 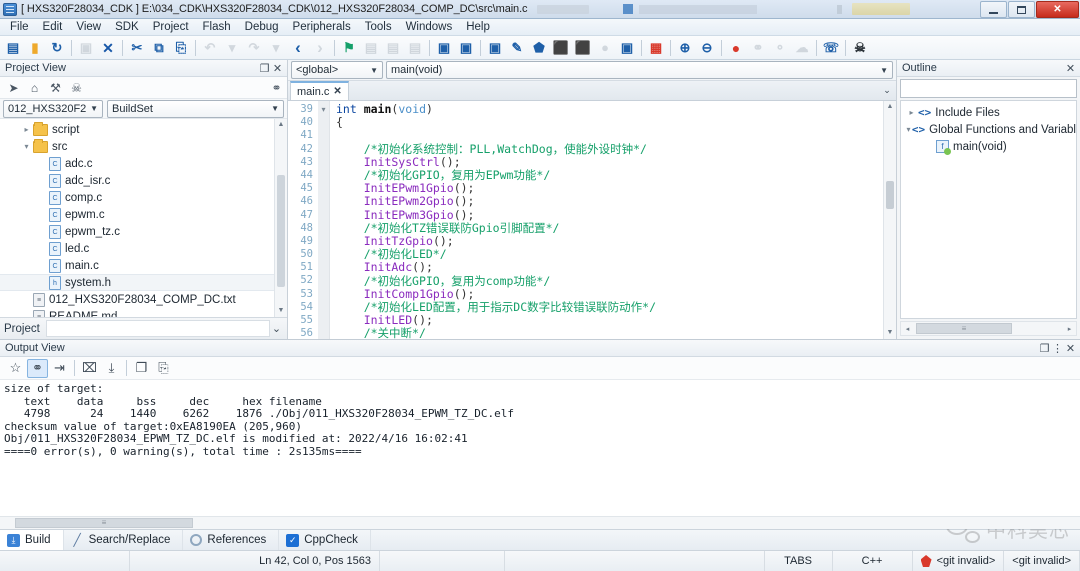 I want to click on function-select: main(void) ▼, so click(x=639, y=70).